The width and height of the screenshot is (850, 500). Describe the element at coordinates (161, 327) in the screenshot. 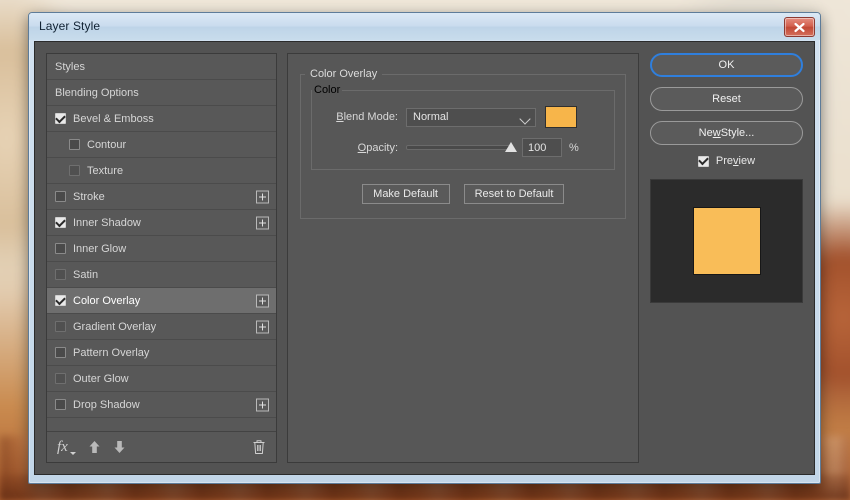

I see `effect-row-gradient-overlay: Gradient Overlay` at that location.